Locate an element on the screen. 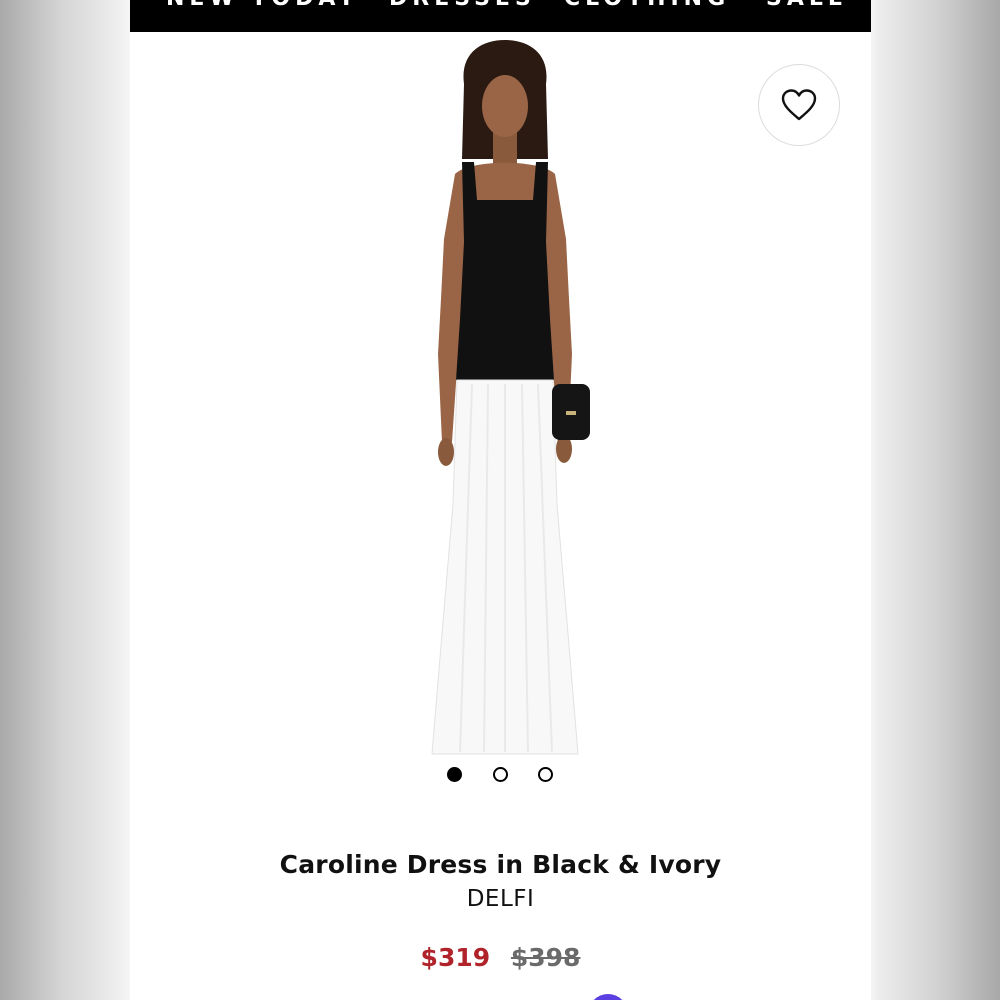  image-carousel-dots is located at coordinates (500, 775).